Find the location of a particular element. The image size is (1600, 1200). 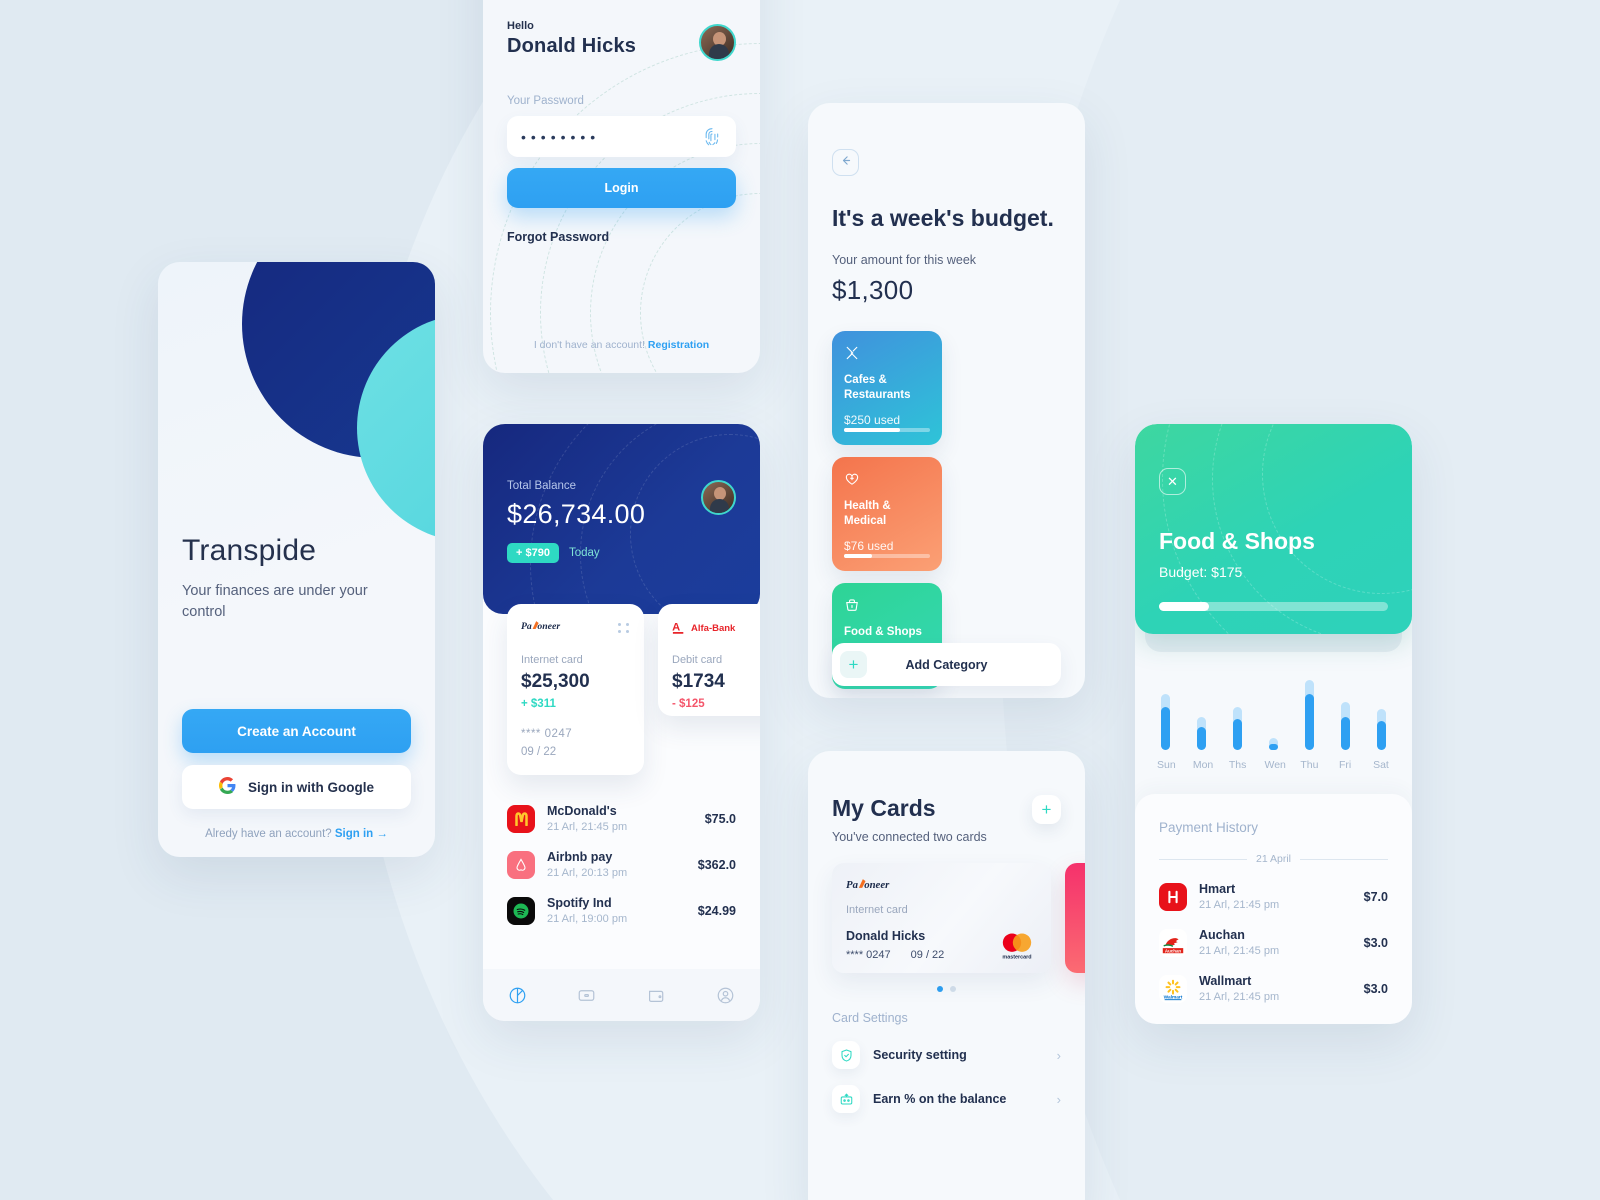

payoneer-logo: Pa oneer is located at coordinates (877, 887).